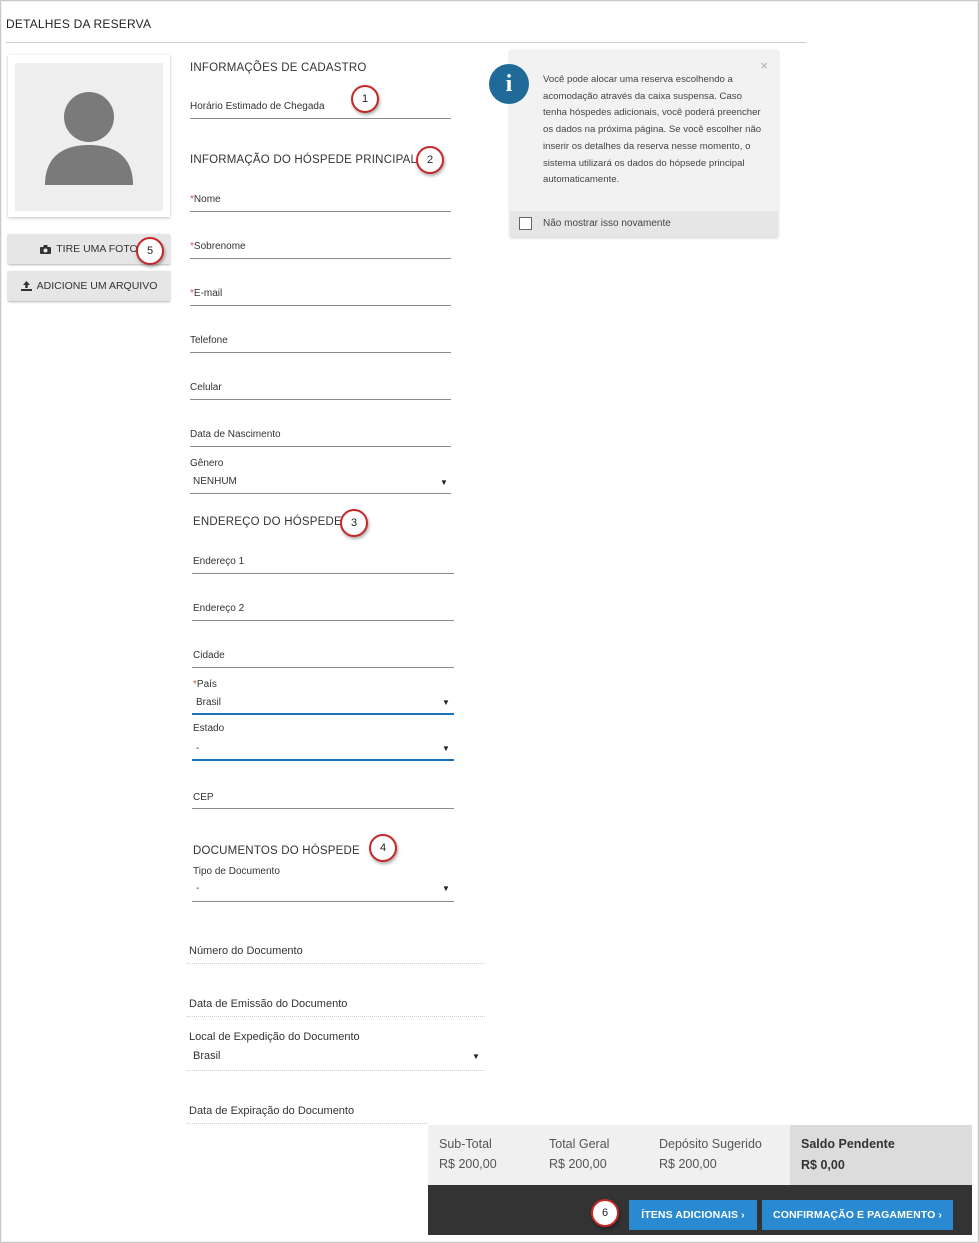  What do you see at coordinates (365, 99) in the screenshot?
I see `annotation-marker-1: 1` at bounding box center [365, 99].